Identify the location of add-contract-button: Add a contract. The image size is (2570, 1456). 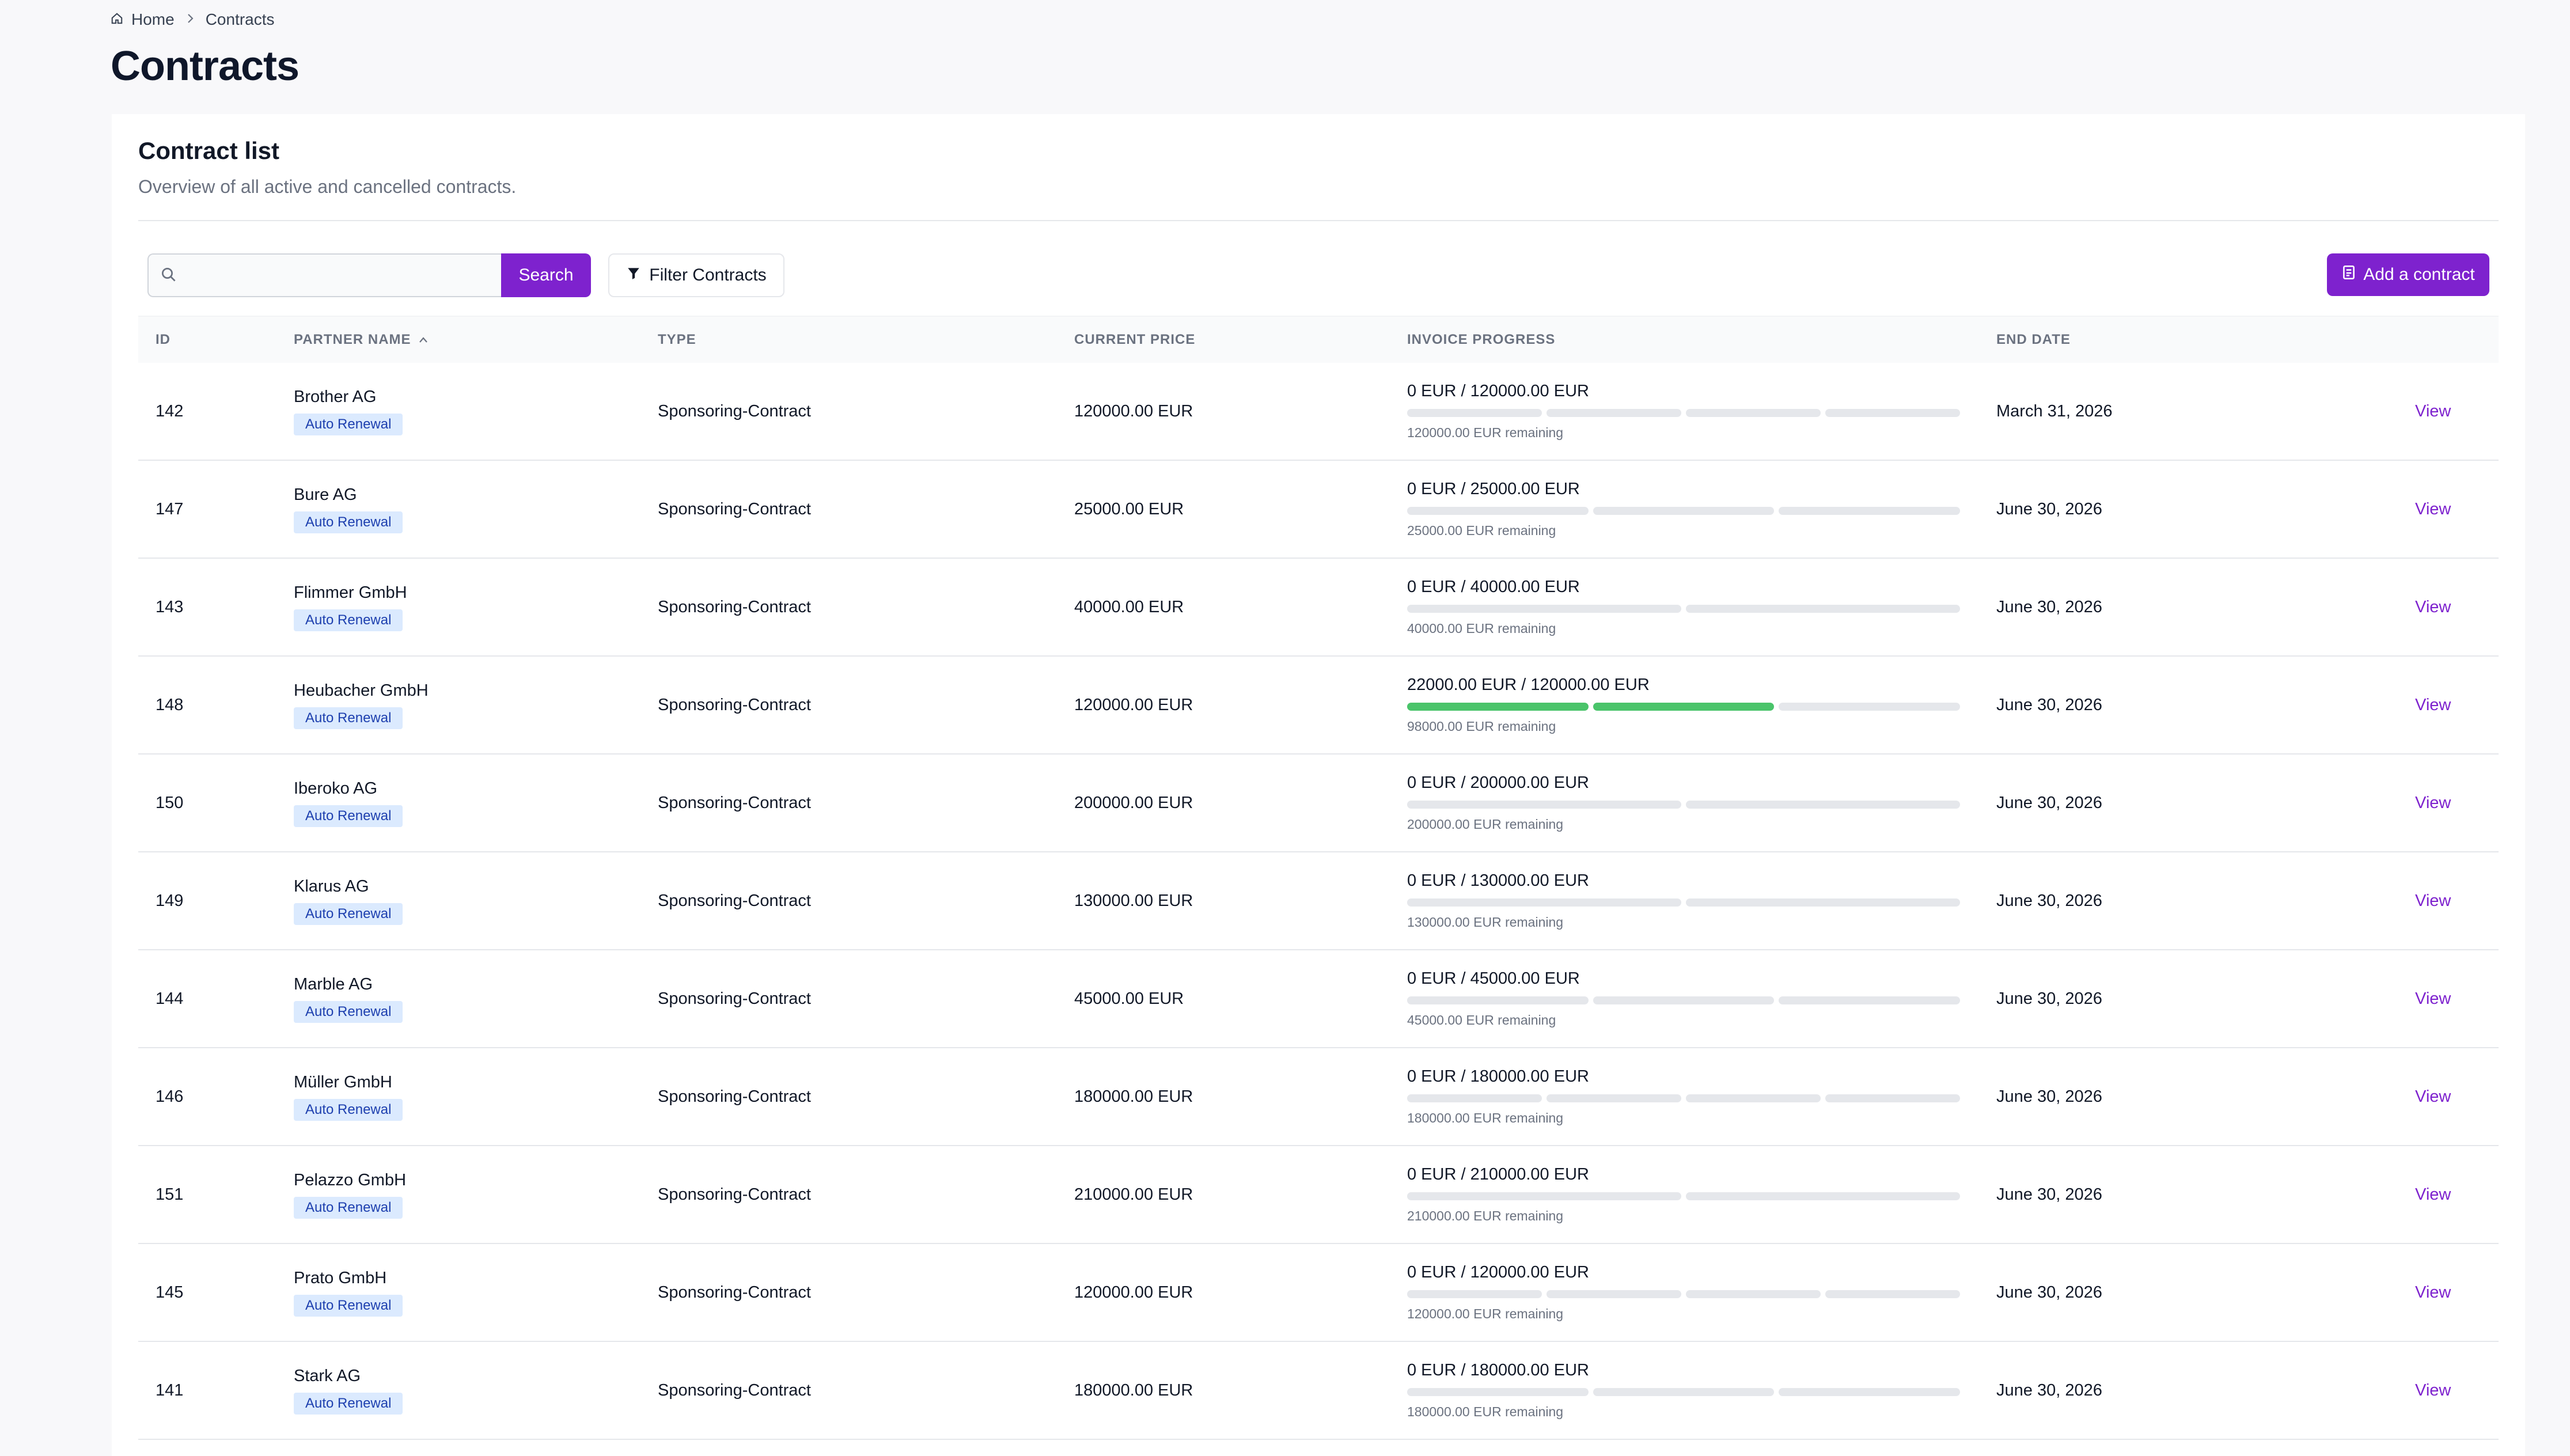
(2408, 274).